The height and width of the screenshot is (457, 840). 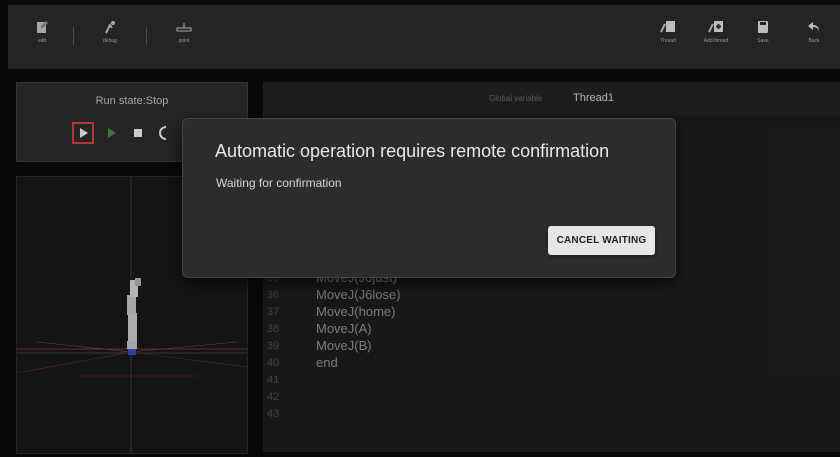 What do you see at coordinates (279, 183) in the screenshot?
I see `dialog-message: Waiting for confirmation` at bounding box center [279, 183].